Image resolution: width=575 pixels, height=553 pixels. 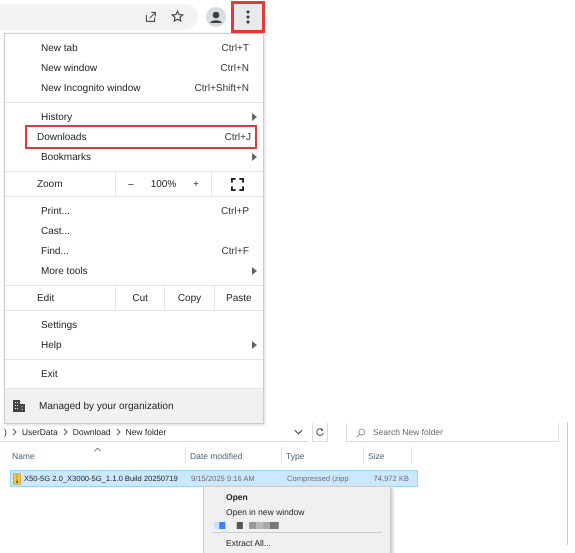 What do you see at coordinates (134, 88) in the screenshot?
I see `menu-item: New Incognito window Ctrl+Shift+N` at bounding box center [134, 88].